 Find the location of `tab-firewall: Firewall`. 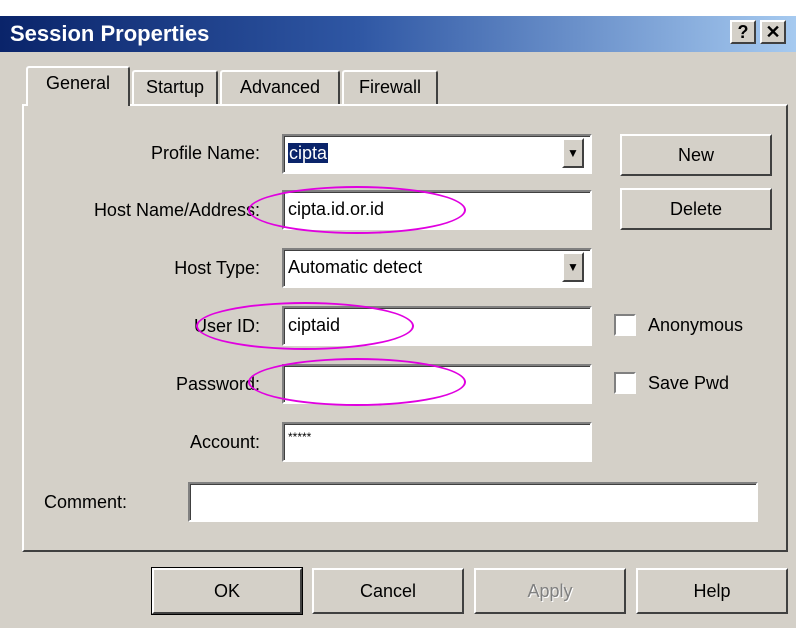

tab-firewall: Firewall is located at coordinates (390, 88).